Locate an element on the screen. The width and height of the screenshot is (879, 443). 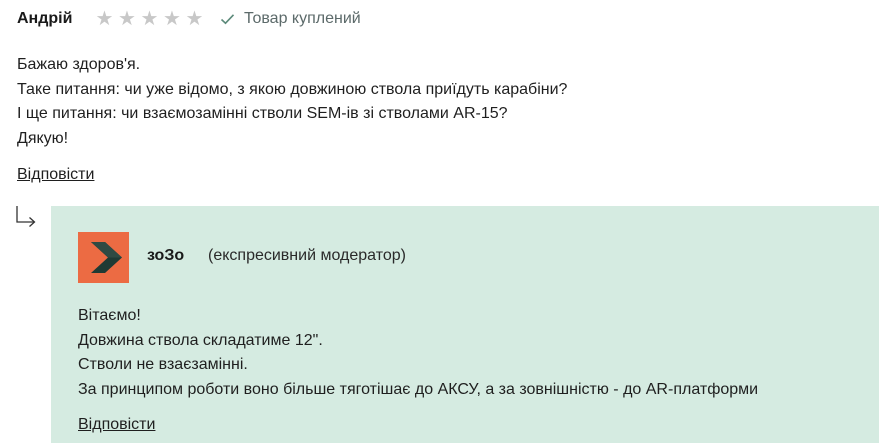
answer-line: Стволи не взаєзамінні. is located at coordinates (163, 364).